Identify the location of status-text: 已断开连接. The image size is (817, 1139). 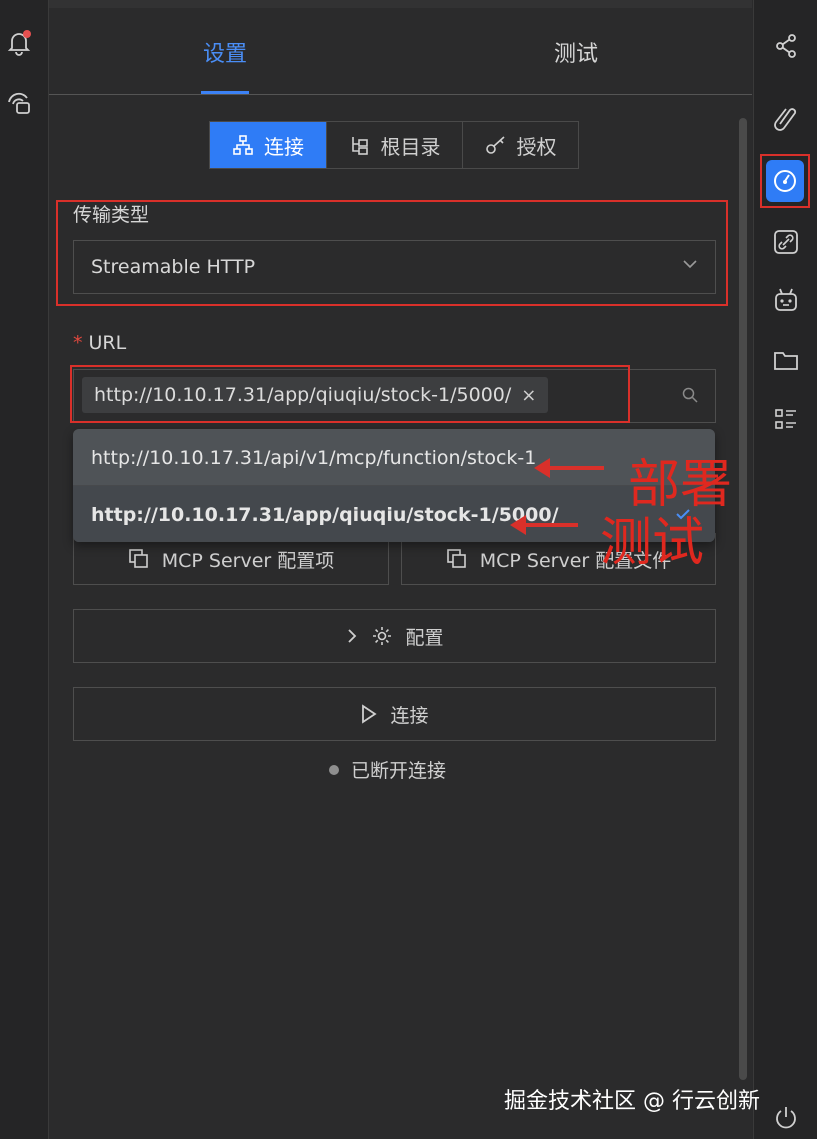
(399, 771).